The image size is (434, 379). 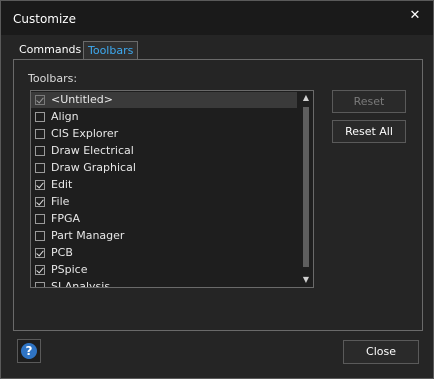 I want to click on scroll-up-arrow-icon: ▲, so click(x=306, y=98).